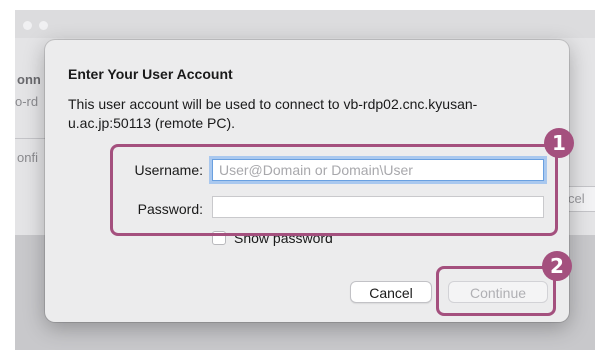 The width and height of the screenshot is (595, 350). What do you see at coordinates (305, 24) in the screenshot?
I see `background-titlebar` at bounding box center [305, 24].